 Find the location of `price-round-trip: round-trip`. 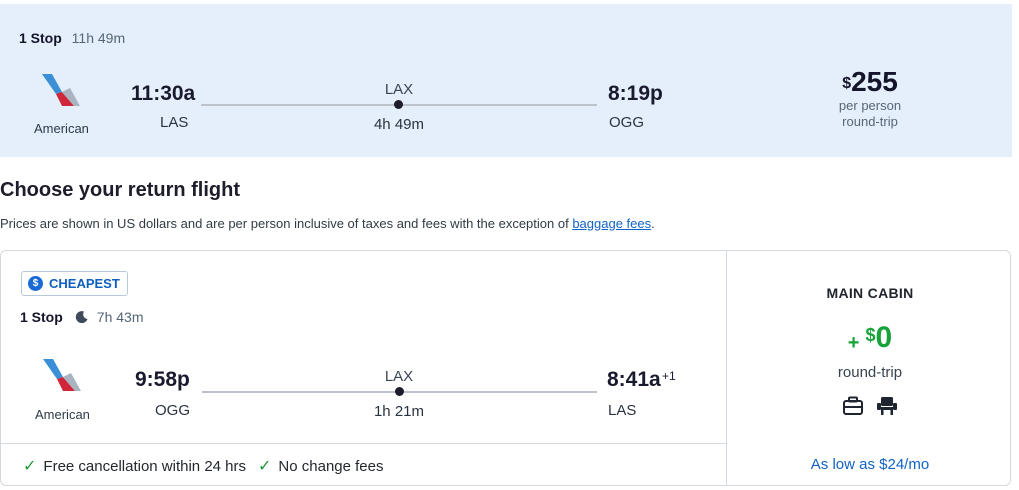

price-round-trip: round-trip is located at coordinates (870, 121).